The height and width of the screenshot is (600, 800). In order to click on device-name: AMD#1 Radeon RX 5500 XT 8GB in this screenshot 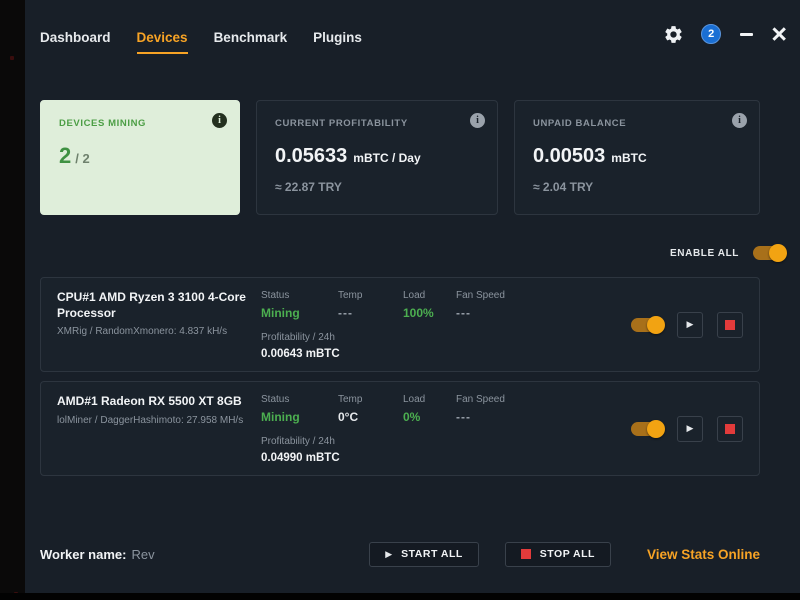, I will do `click(149, 401)`.